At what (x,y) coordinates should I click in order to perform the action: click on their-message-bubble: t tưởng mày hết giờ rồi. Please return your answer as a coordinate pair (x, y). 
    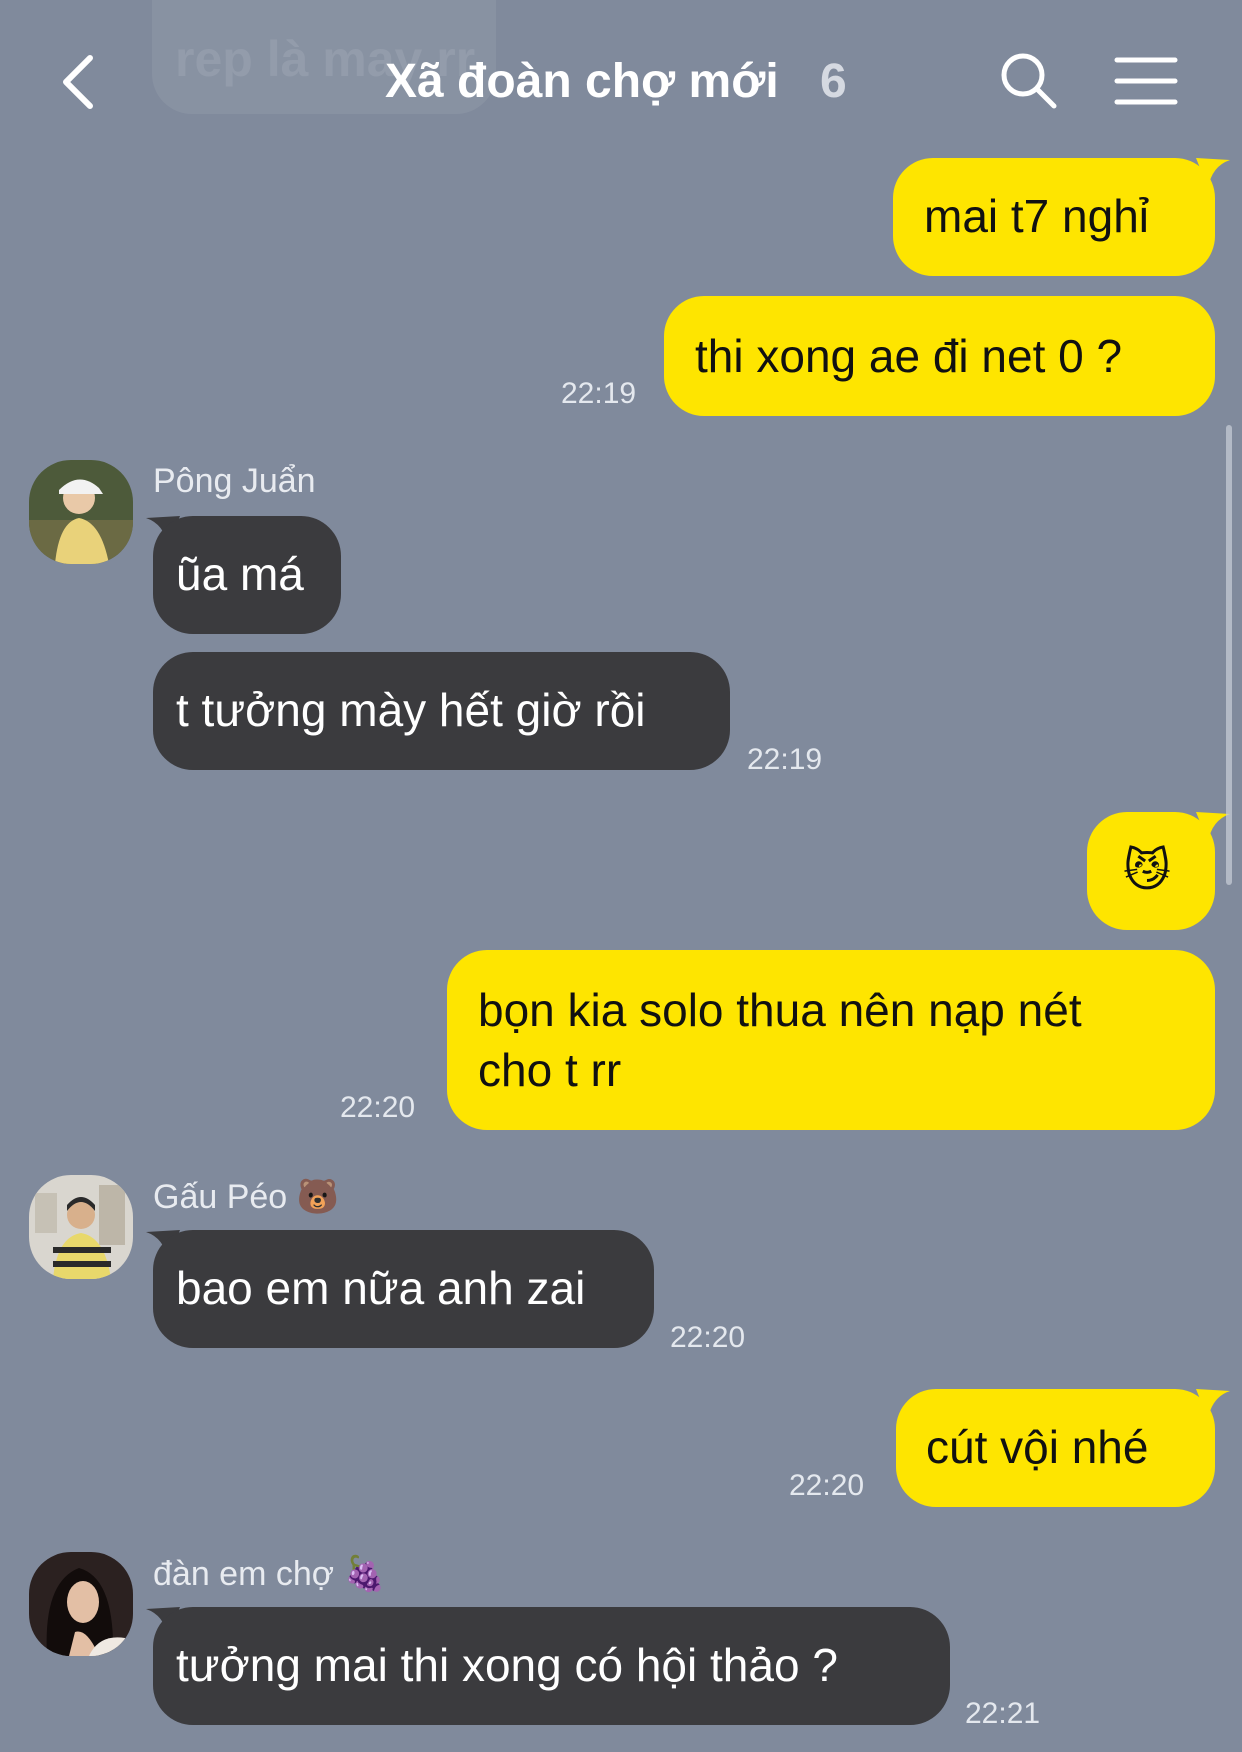
    Looking at the image, I should click on (441, 711).